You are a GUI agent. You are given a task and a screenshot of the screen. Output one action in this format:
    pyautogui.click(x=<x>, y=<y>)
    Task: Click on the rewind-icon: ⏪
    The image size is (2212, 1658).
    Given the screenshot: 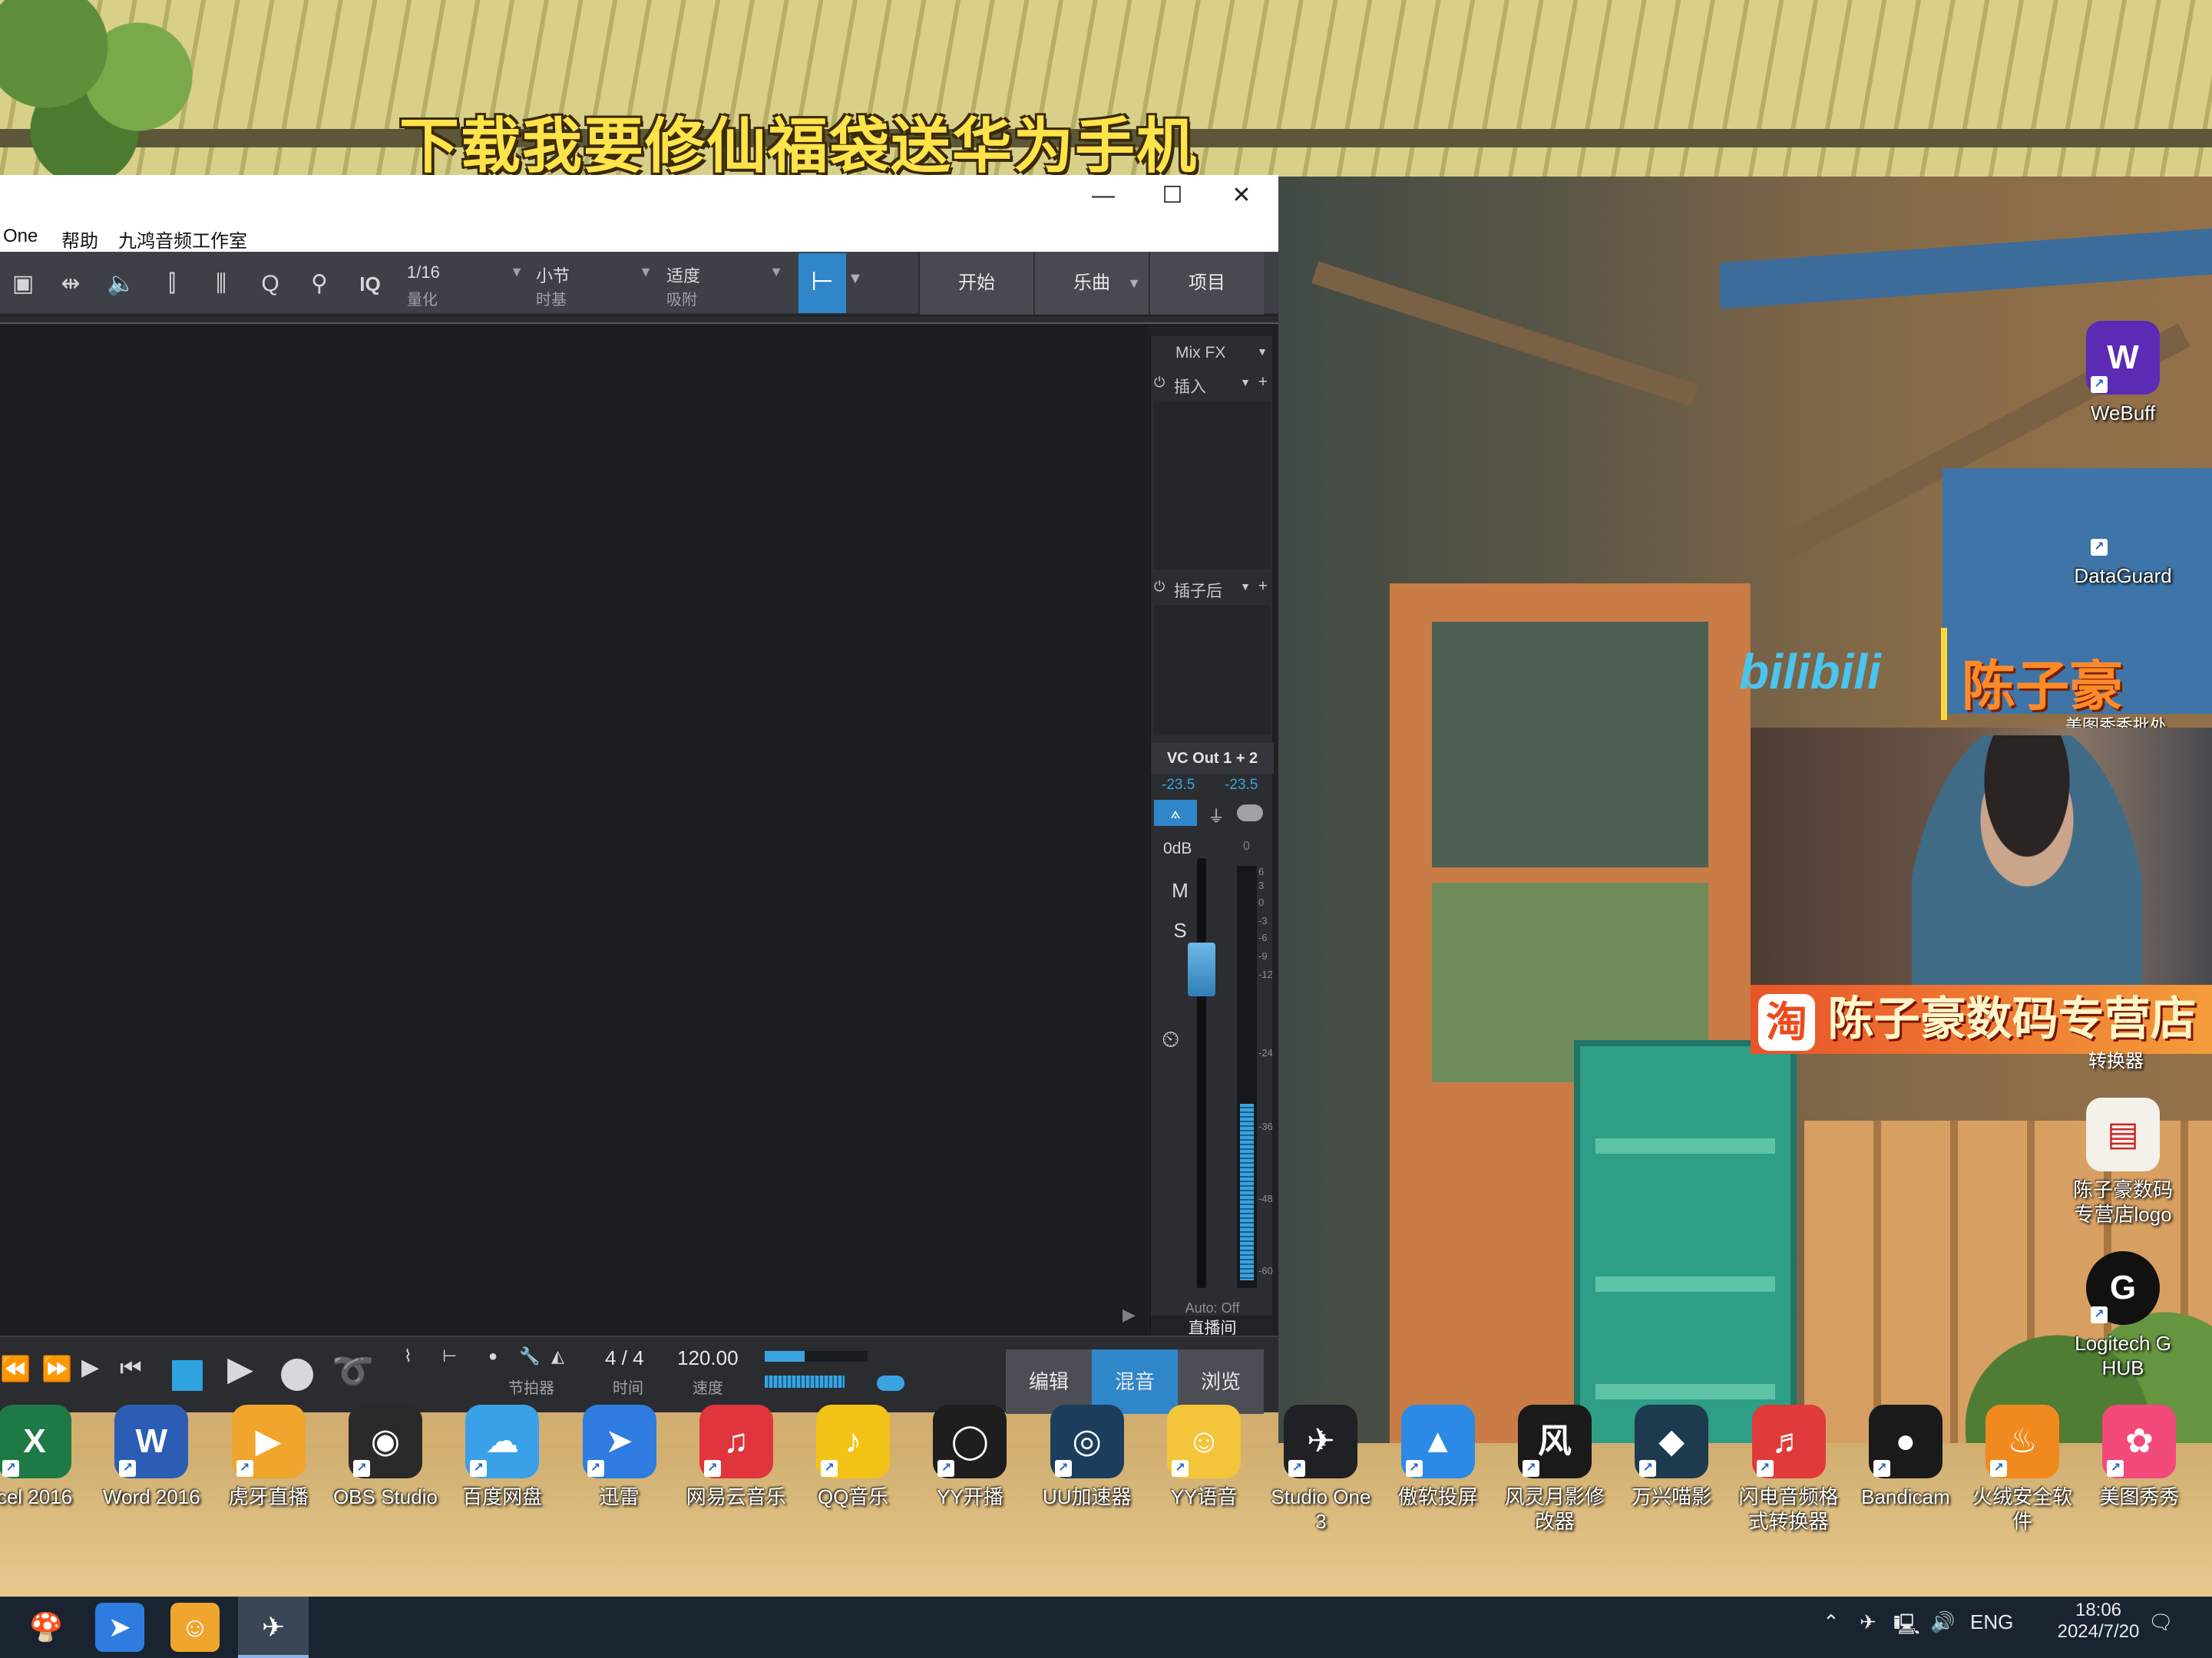 What is the action you would take?
    pyautogui.click(x=16, y=1368)
    